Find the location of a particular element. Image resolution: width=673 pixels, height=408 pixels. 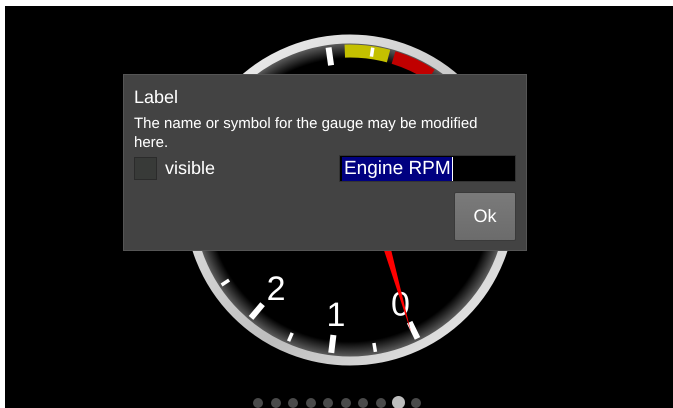

ok-button: Ok is located at coordinates (485, 216).